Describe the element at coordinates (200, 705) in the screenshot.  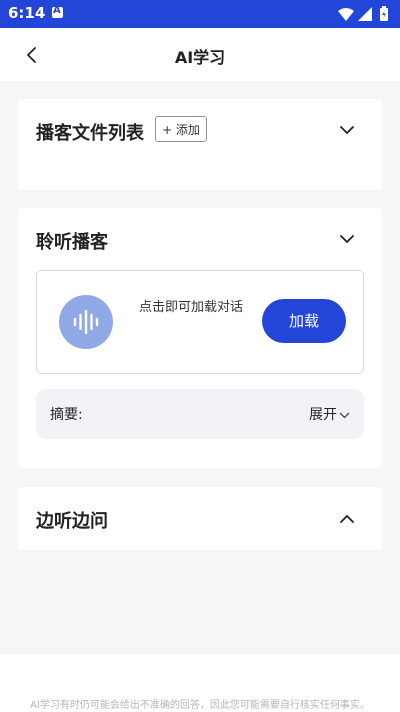
I see `disclaimer-text: AI学习有时仍可能会给出不准确的回答，因此您可能需要自行核实任何事实。` at that location.